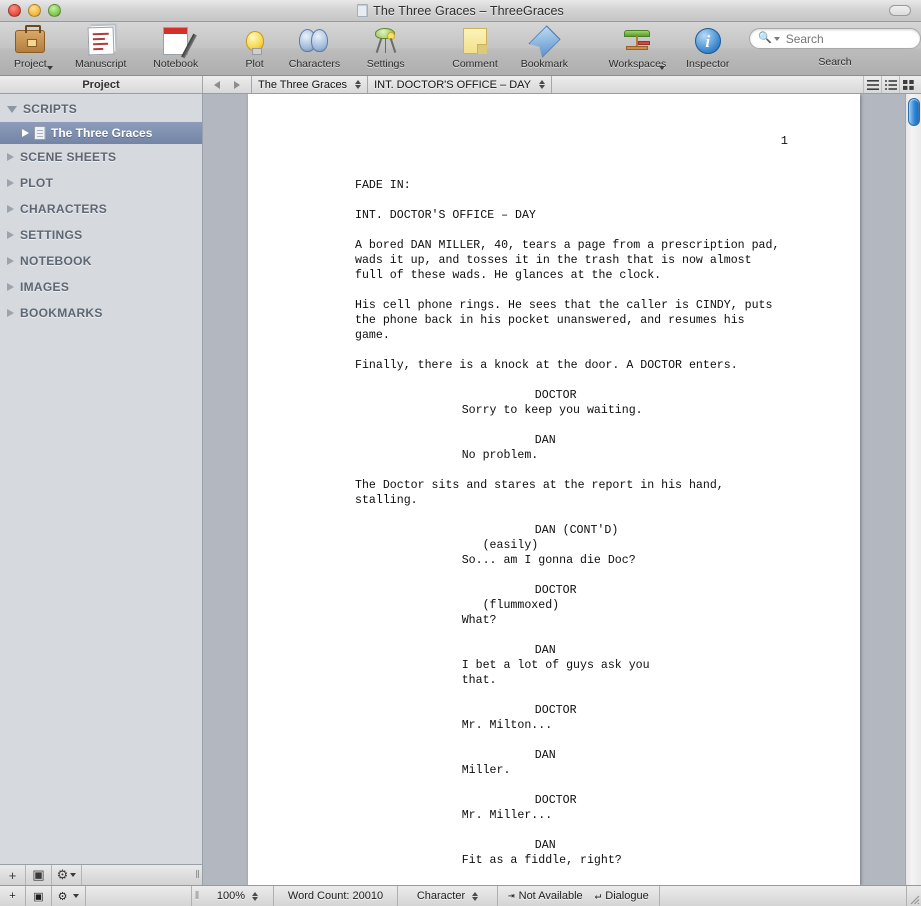 The height and width of the screenshot is (906, 921). I want to click on toolbar-button-bookmark: Bookmark, so click(544, 49).